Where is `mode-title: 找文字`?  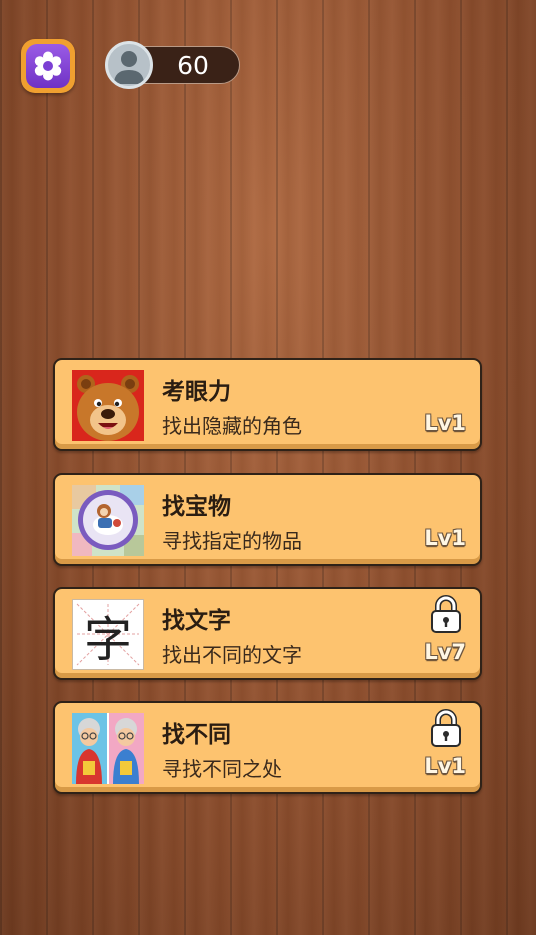 mode-title: 找文字 is located at coordinates (196, 621).